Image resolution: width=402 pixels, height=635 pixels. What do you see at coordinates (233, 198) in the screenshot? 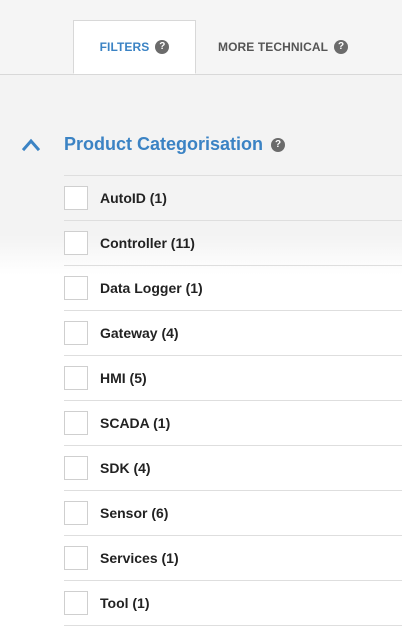
I see `list-item-autoid: AutoID (1)` at bounding box center [233, 198].